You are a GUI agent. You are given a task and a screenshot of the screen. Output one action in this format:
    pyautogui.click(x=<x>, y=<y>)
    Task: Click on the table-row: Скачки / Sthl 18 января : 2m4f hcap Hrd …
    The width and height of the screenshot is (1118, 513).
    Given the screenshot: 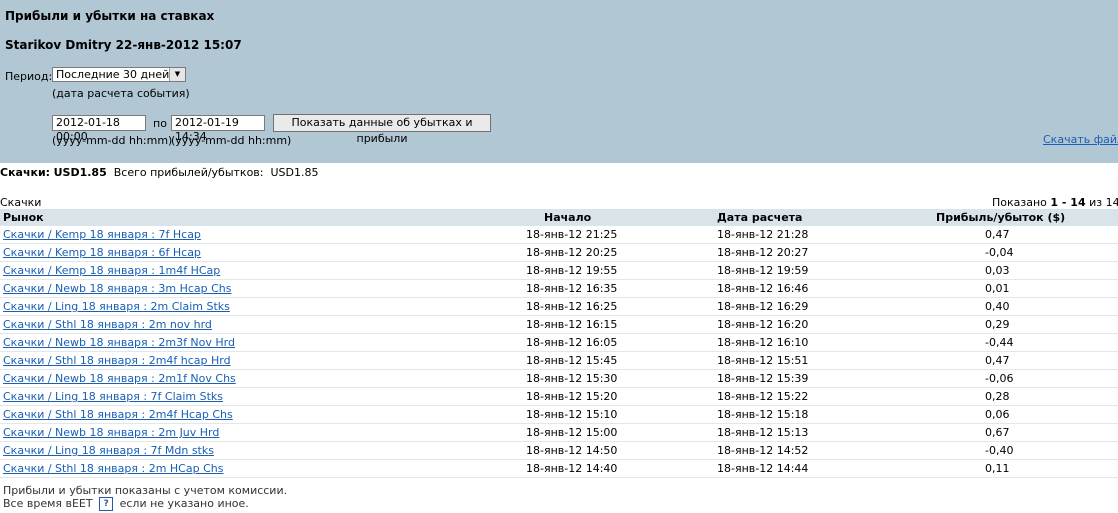 What is the action you would take?
    pyautogui.click(x=559, y=361)
    